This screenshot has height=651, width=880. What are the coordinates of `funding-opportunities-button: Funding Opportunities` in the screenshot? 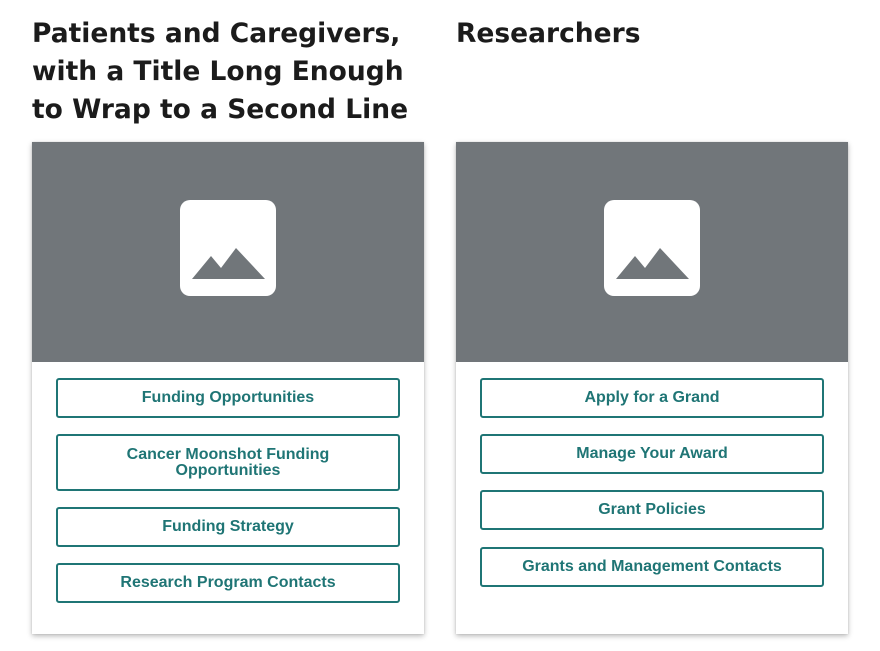 It's located at (228, 398).